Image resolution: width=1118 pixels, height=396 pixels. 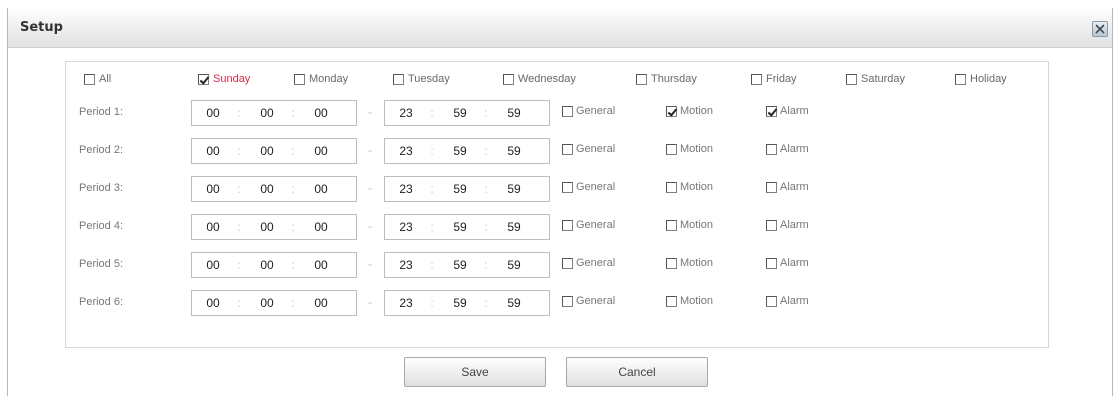 I want to click on day-checkbox-sunday: Sunday, so click(x=224, y=79).